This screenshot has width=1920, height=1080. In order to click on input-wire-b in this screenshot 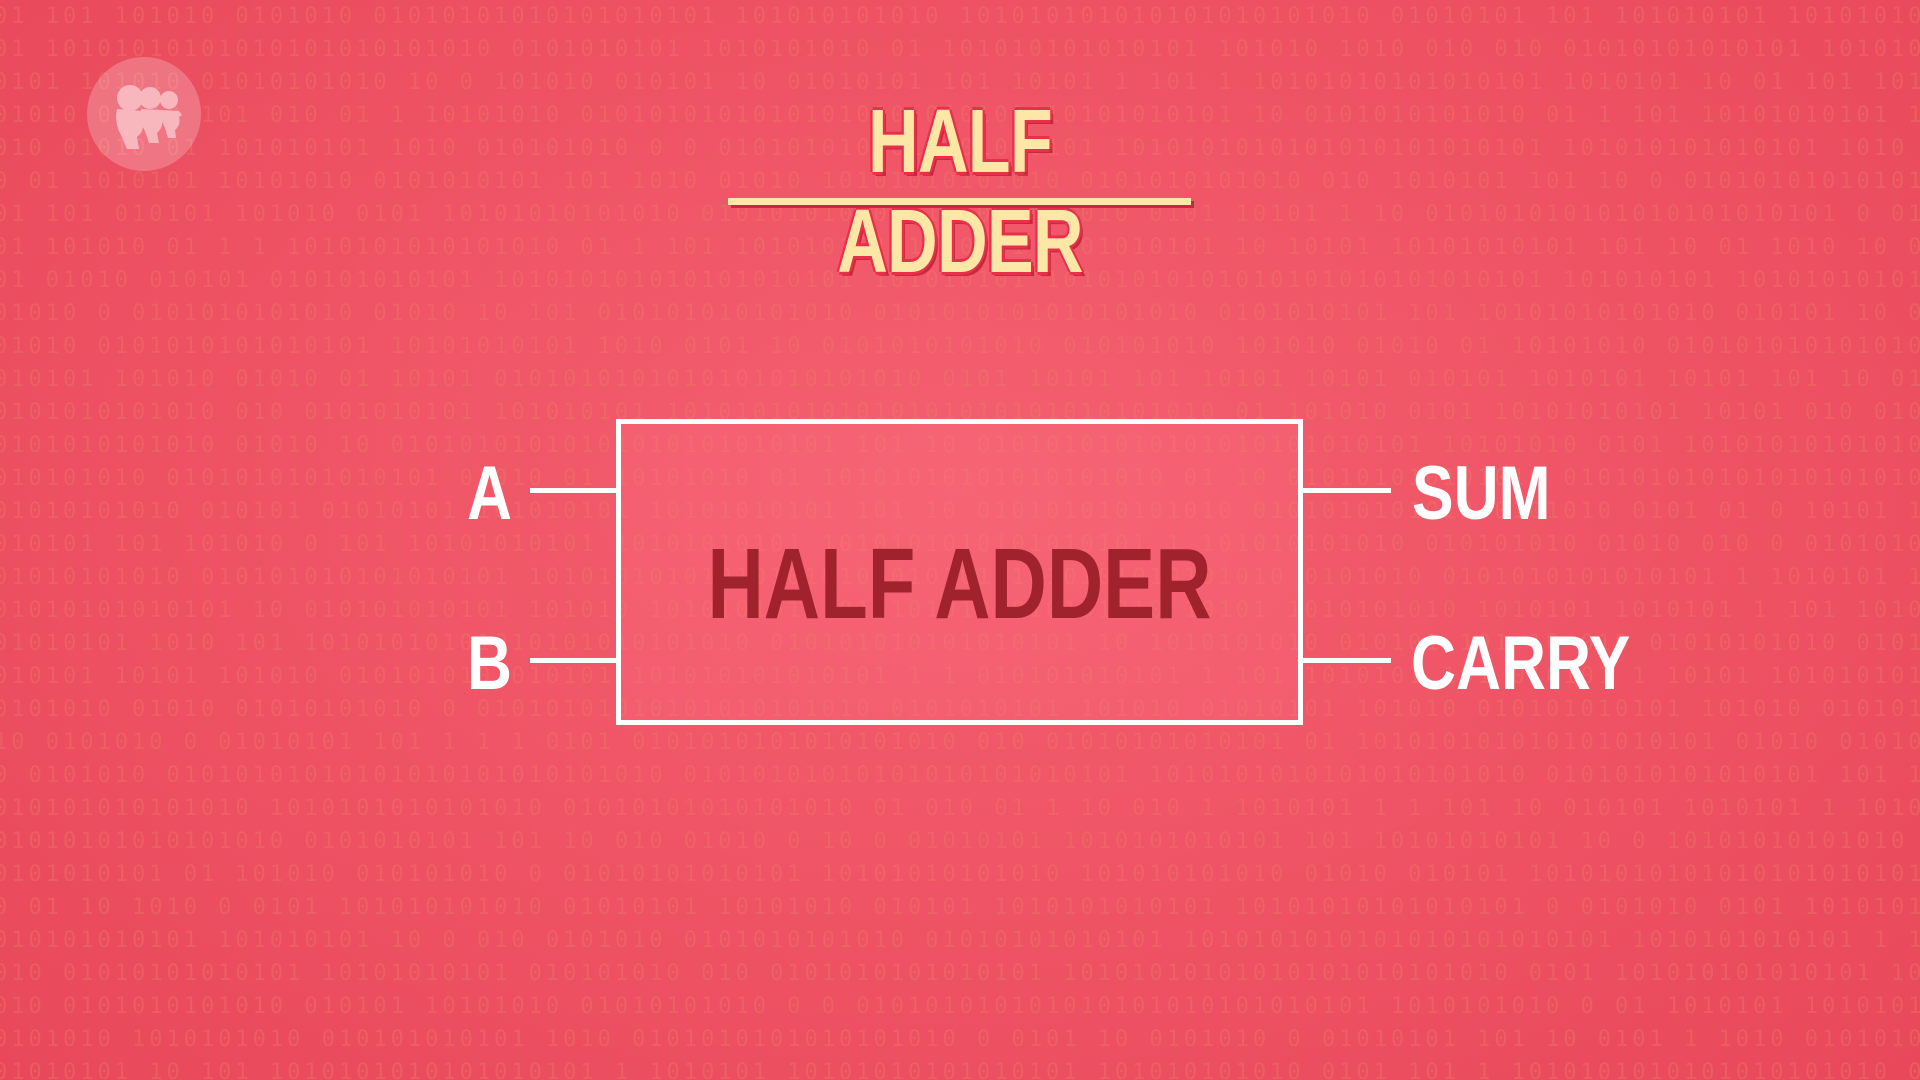, I will do `click(575, 660)`.